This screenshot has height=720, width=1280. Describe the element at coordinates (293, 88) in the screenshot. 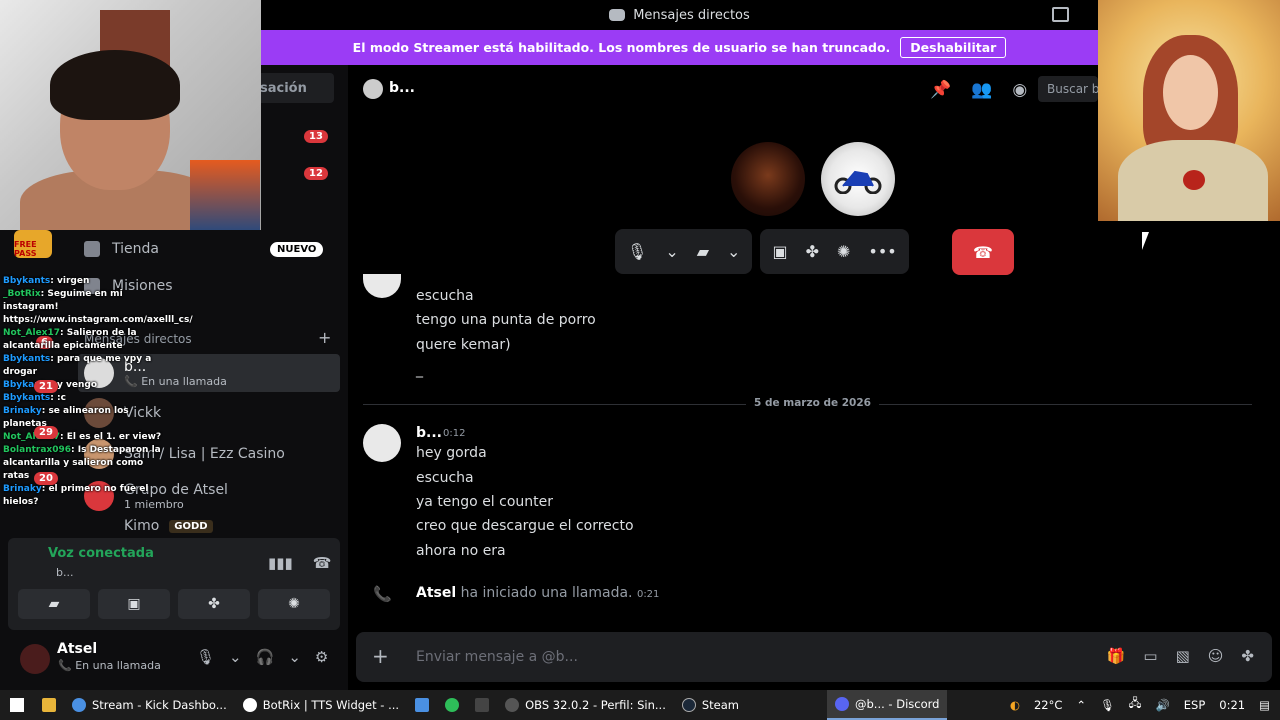

I see `conversation-search: sación` at that location.